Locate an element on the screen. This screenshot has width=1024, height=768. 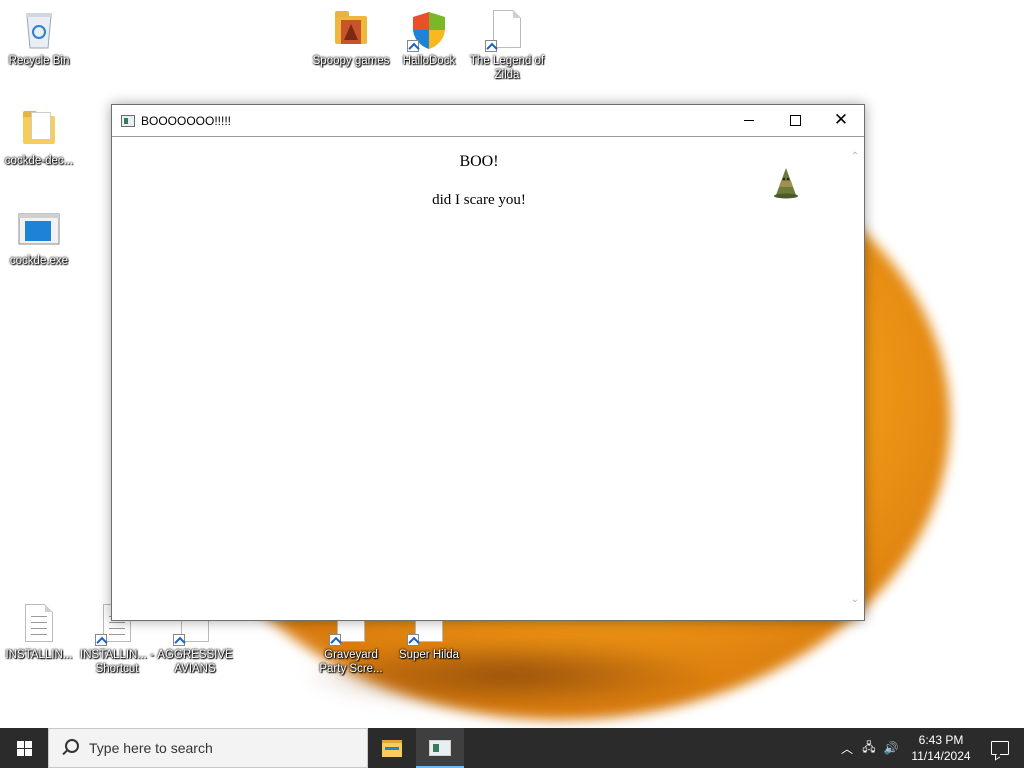
close-button: ✕ is located at coordinates (841, 120).